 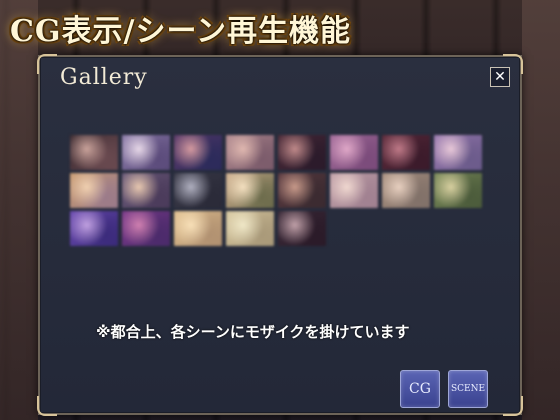 What do you see at coordinates (468, 389) in the screenshot?
I see `scene-mode-button: SCENE` at bounding box center [468, 389].